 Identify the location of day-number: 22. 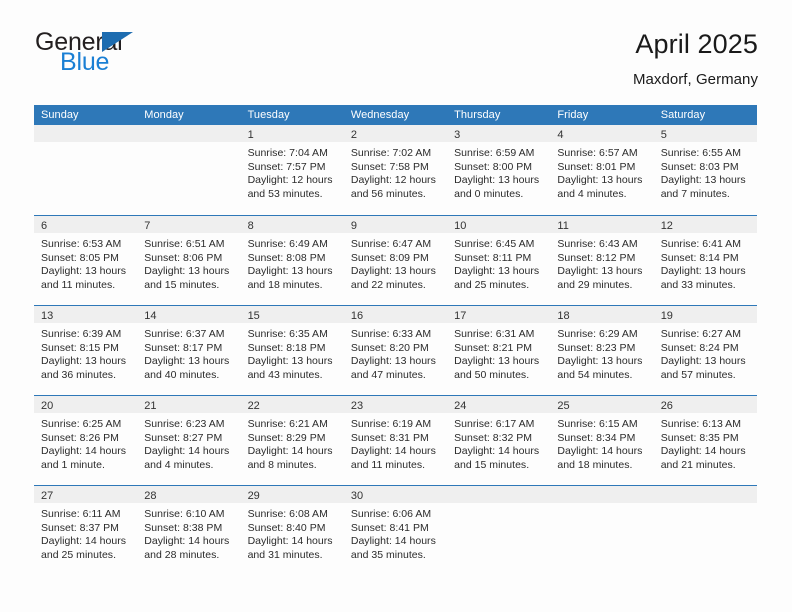
(253, 406).